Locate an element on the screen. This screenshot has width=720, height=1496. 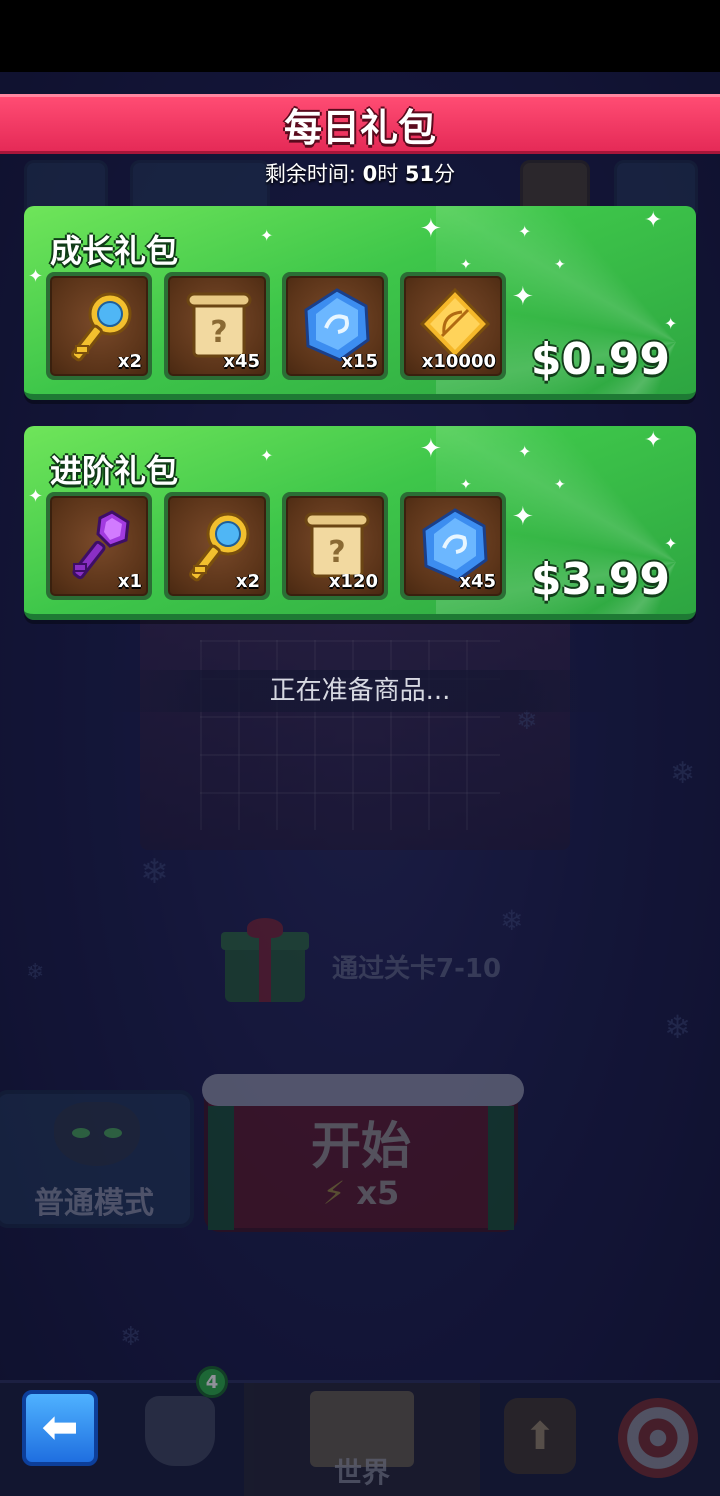
status-bar is located at coordinates (360, 36).